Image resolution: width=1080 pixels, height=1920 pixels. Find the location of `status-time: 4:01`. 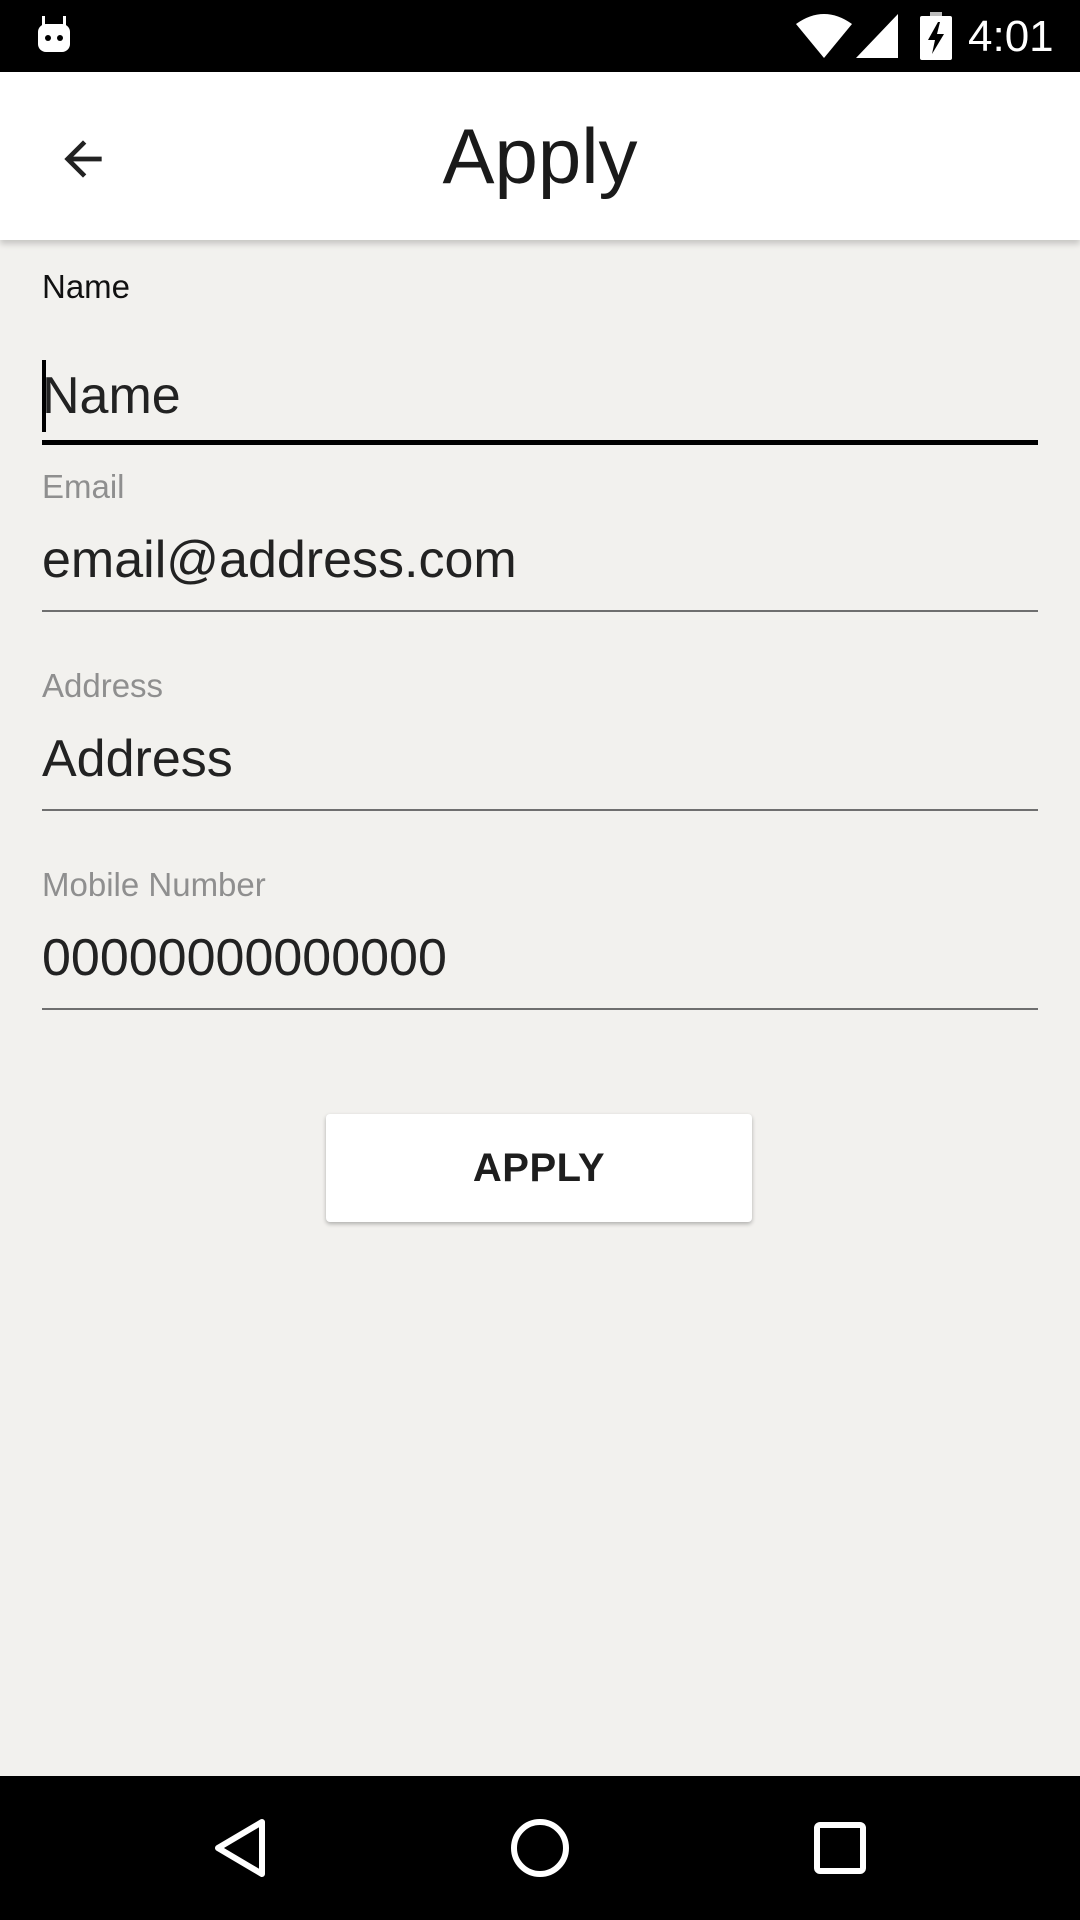

status-time: 4:01 is located at coordinates (1011, 36).